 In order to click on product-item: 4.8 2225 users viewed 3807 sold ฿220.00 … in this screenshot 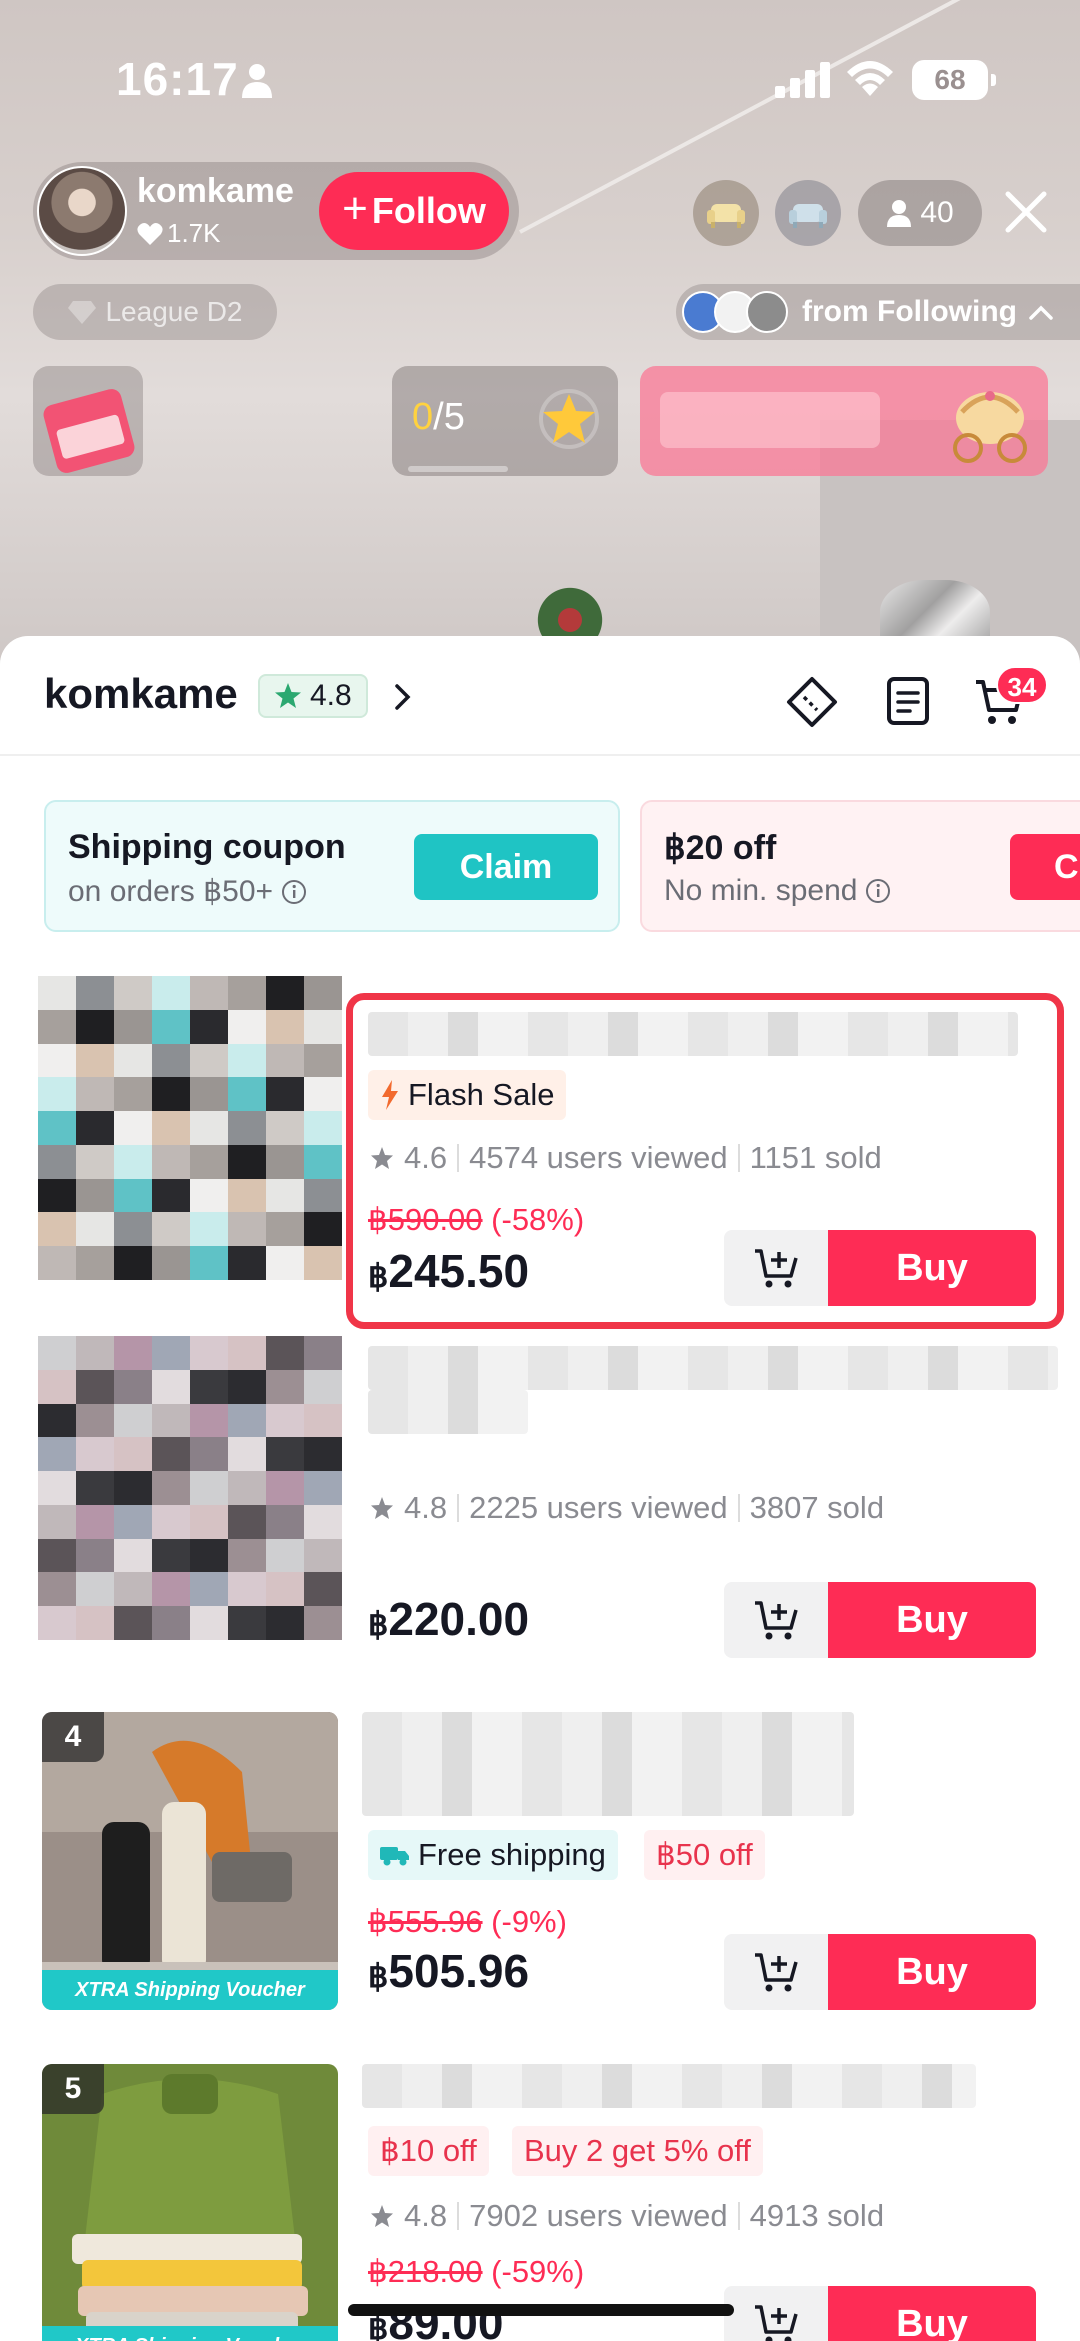, I will do `click(540, 1506)`.